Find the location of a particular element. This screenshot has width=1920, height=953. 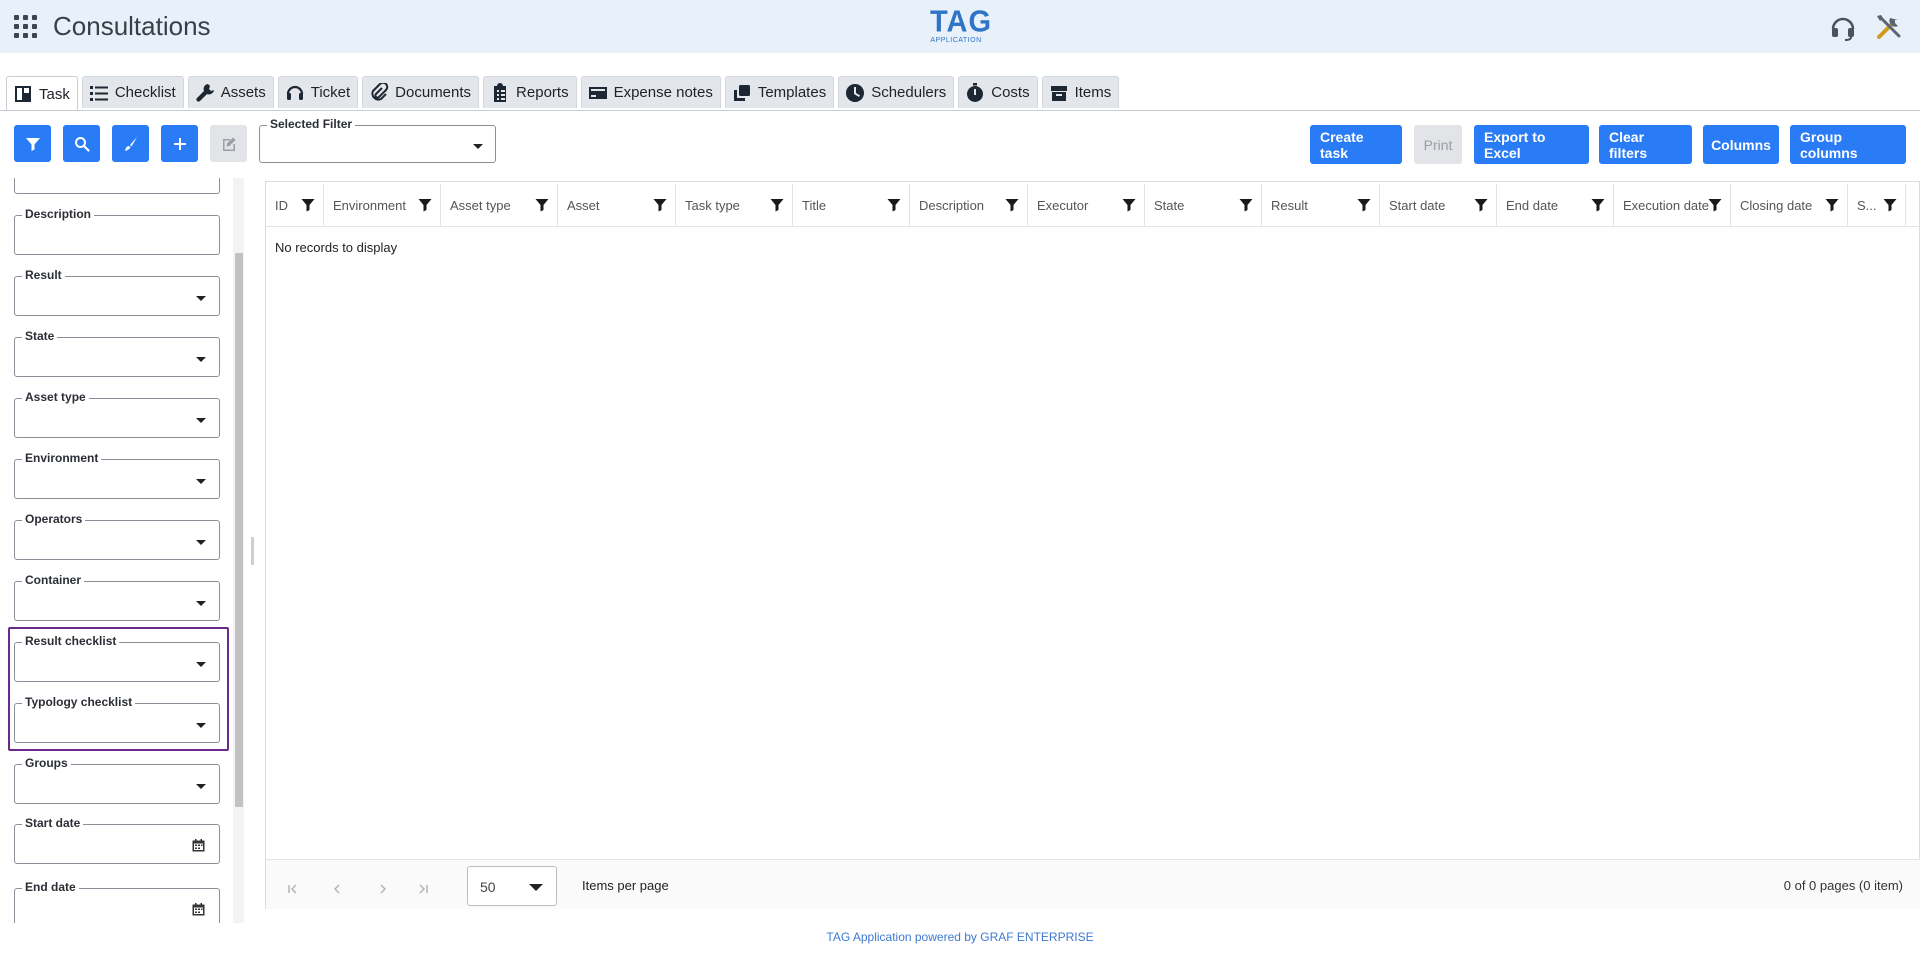

column-header-environment: Environment is located at coordinates (382, 205).